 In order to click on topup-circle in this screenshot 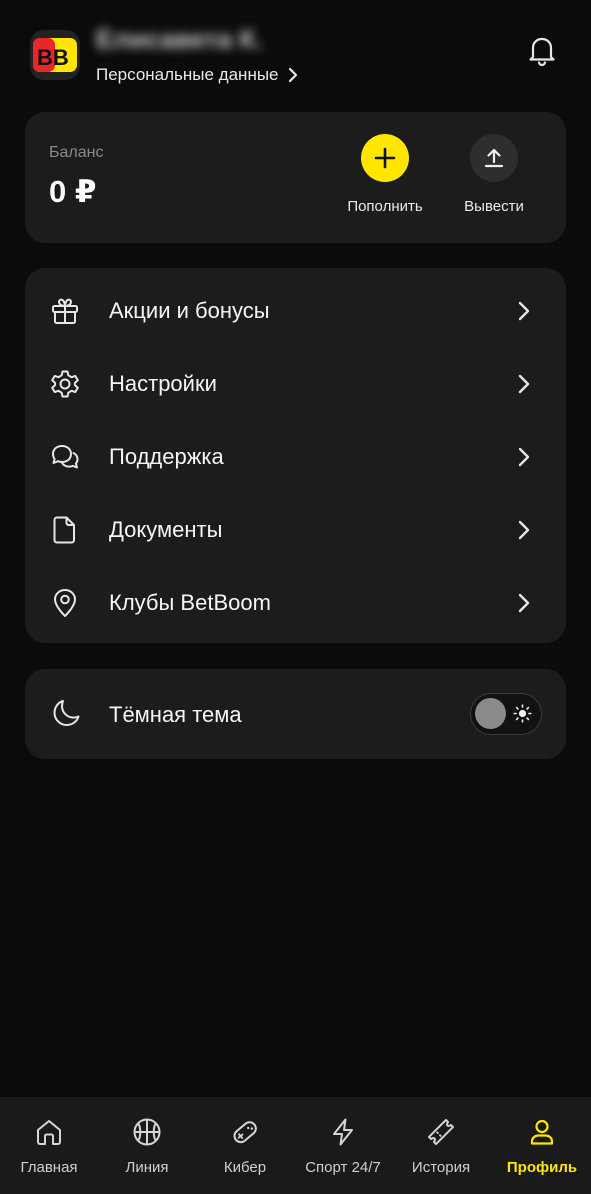, I will do `click(385, 158)`.